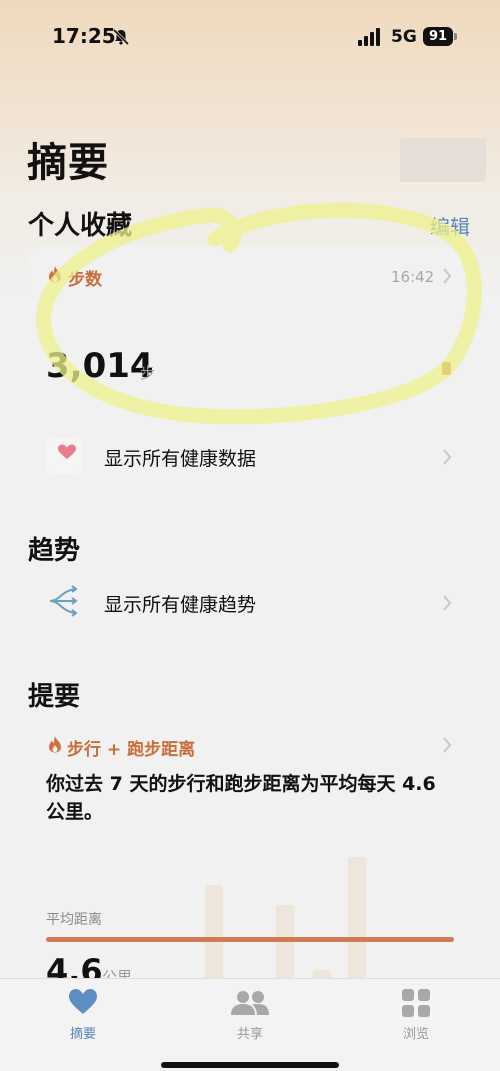 Image resolution: width=500 pixels, height=1071 pixels. I want to click on avatar, so click(443, 160).